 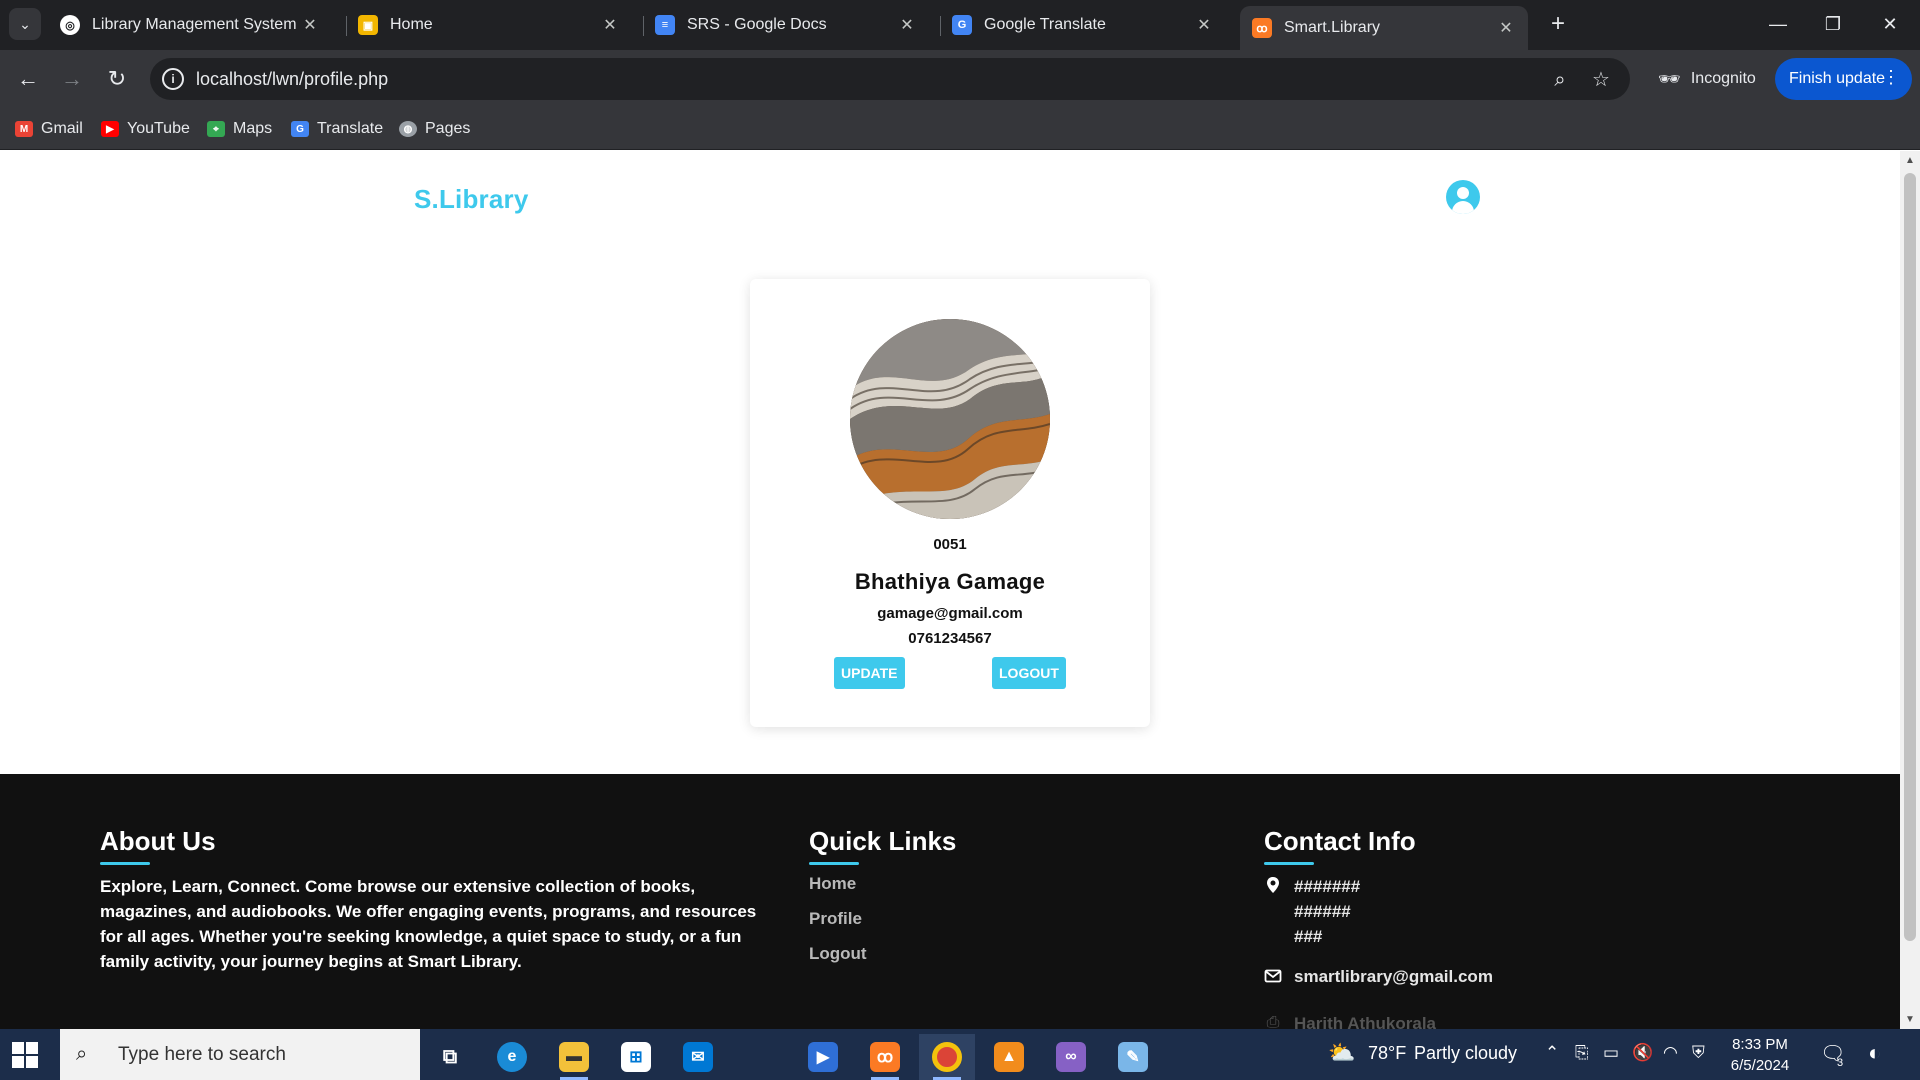 I want to click on address-bar: i localhost/lwn/profile.php ⌕ ☆, so click(x=890, y=79).